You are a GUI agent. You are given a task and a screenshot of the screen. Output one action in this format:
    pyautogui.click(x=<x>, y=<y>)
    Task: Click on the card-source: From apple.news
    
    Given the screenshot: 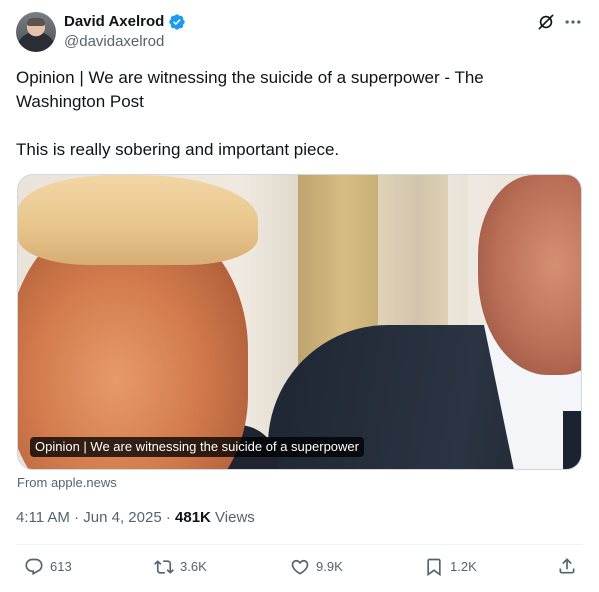 What is the action you would take?
    pyautogui.click(x=67, y=483)
    